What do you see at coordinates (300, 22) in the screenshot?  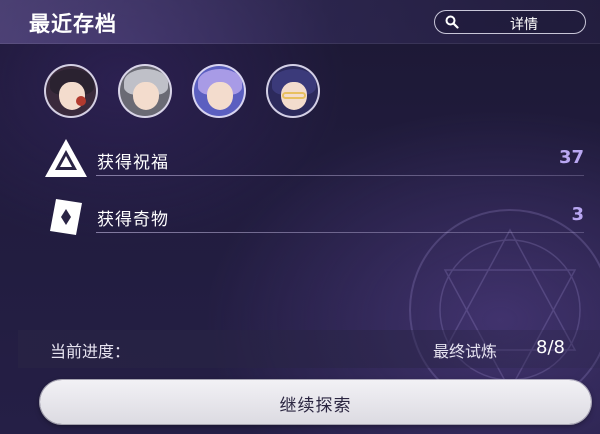 I see `header-bar: 最近存档 详情` at bounding box center [300, 22].